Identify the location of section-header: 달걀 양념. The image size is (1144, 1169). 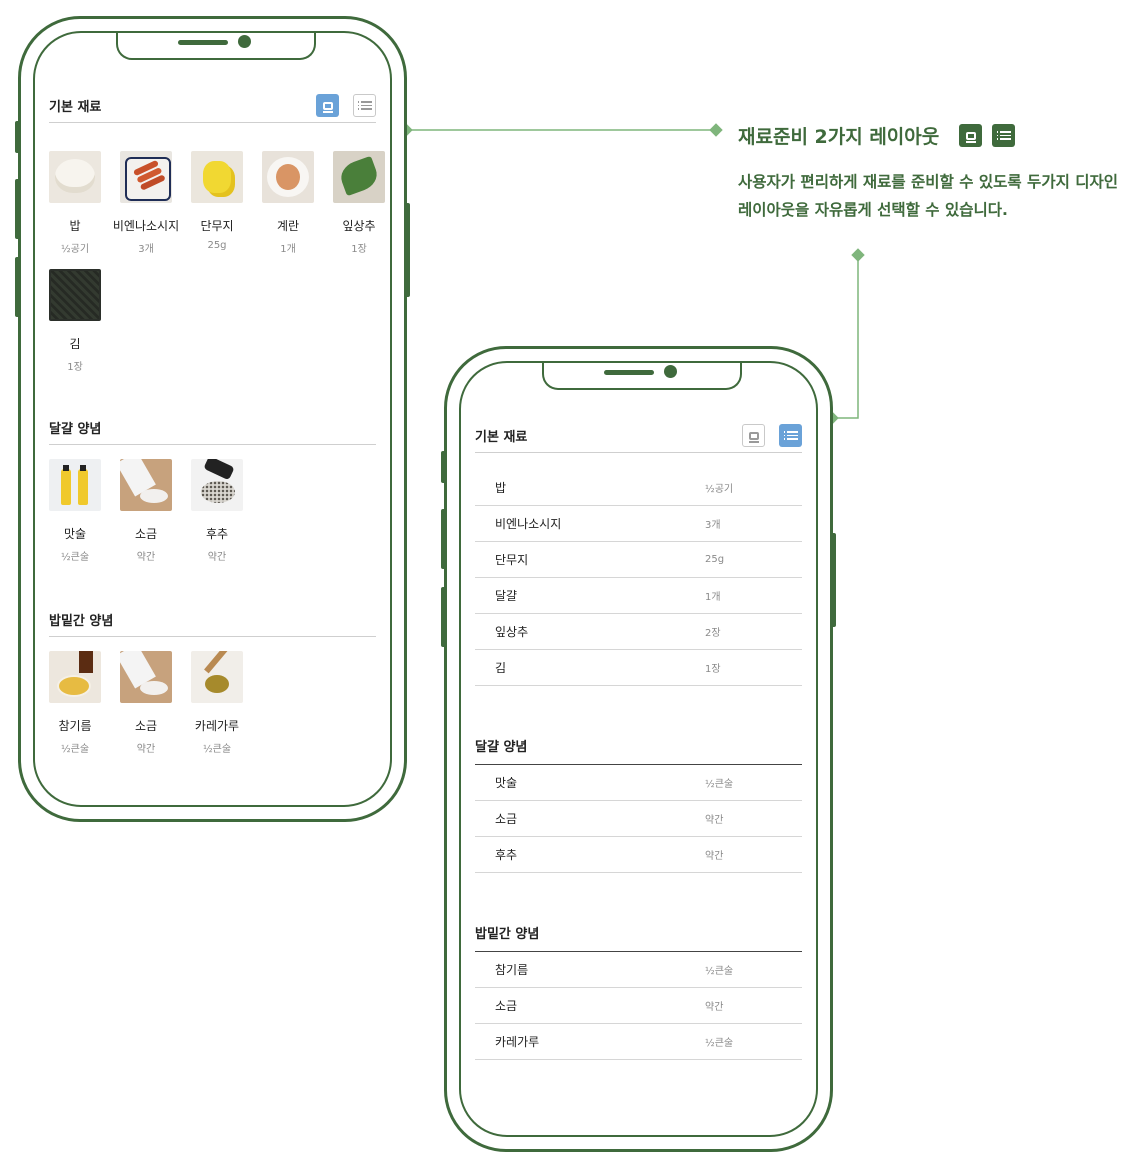
(212, 430).